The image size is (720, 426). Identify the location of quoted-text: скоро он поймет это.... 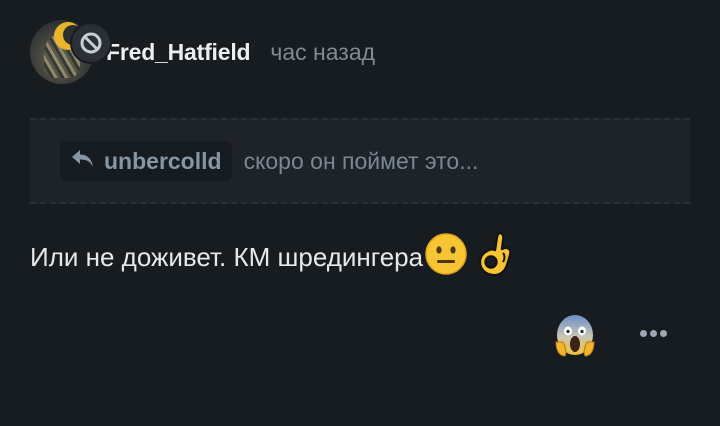
(361, 160).